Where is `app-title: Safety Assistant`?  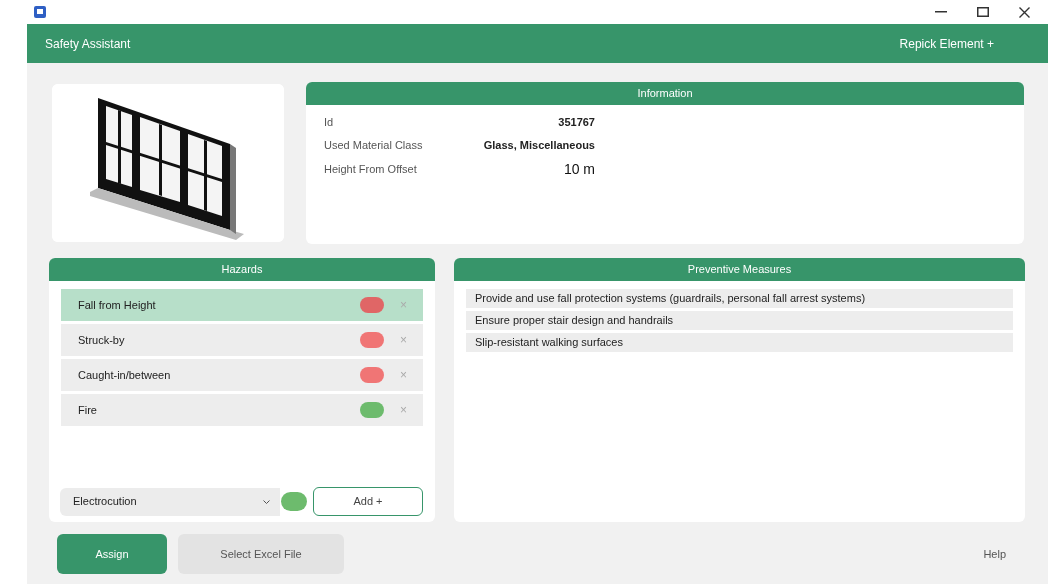 app-title: Safety Assistant is located at coordinates (88, 44).